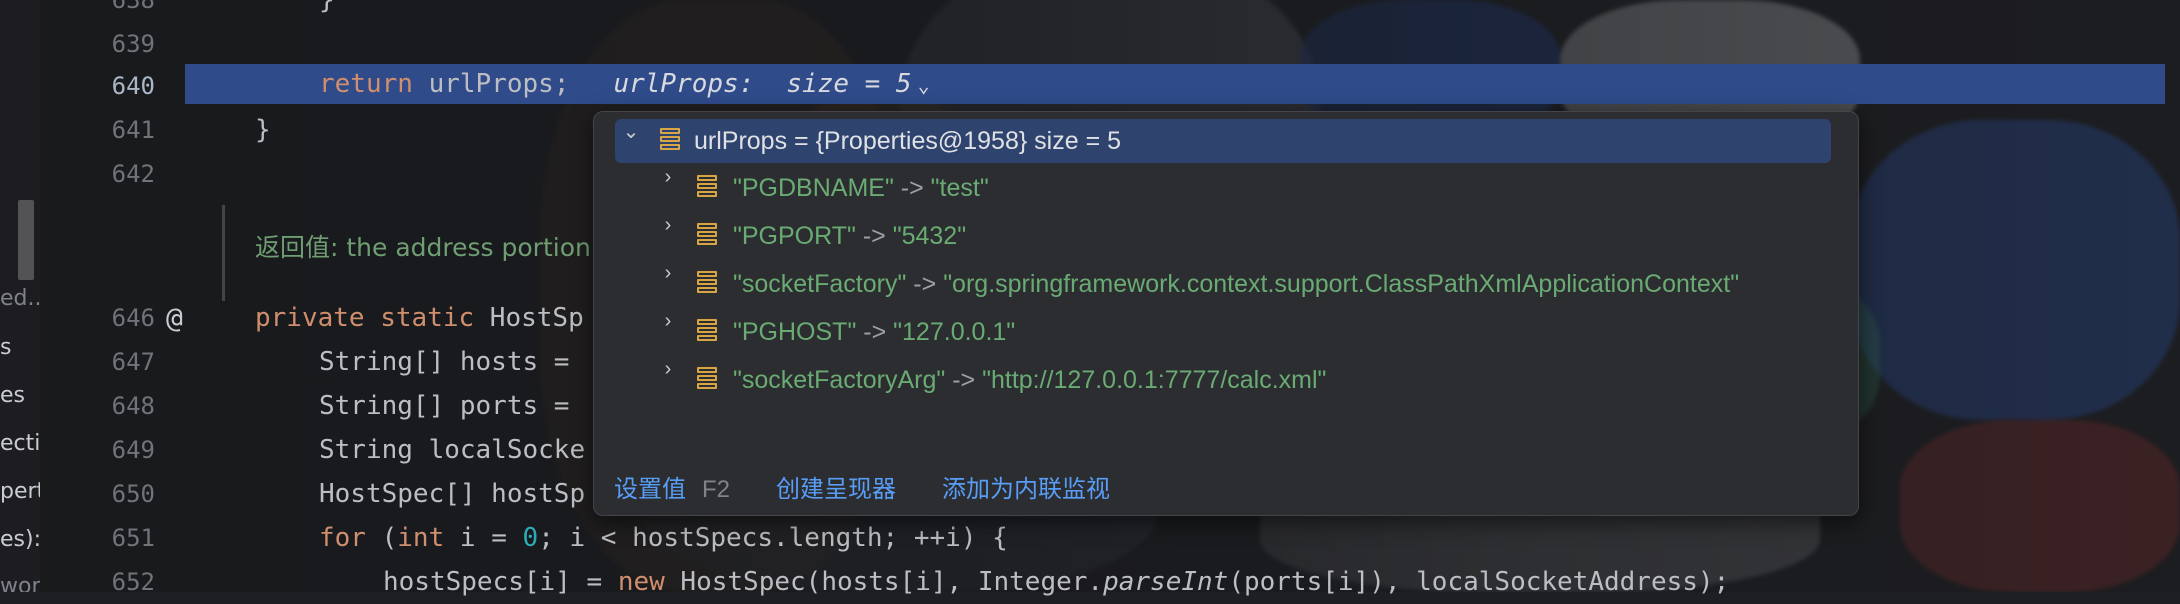 This screenshot has width=2180, height=604. Describe the element at coordinates (133, 538) in the screenshot. I see `line-number: 651` at that location.